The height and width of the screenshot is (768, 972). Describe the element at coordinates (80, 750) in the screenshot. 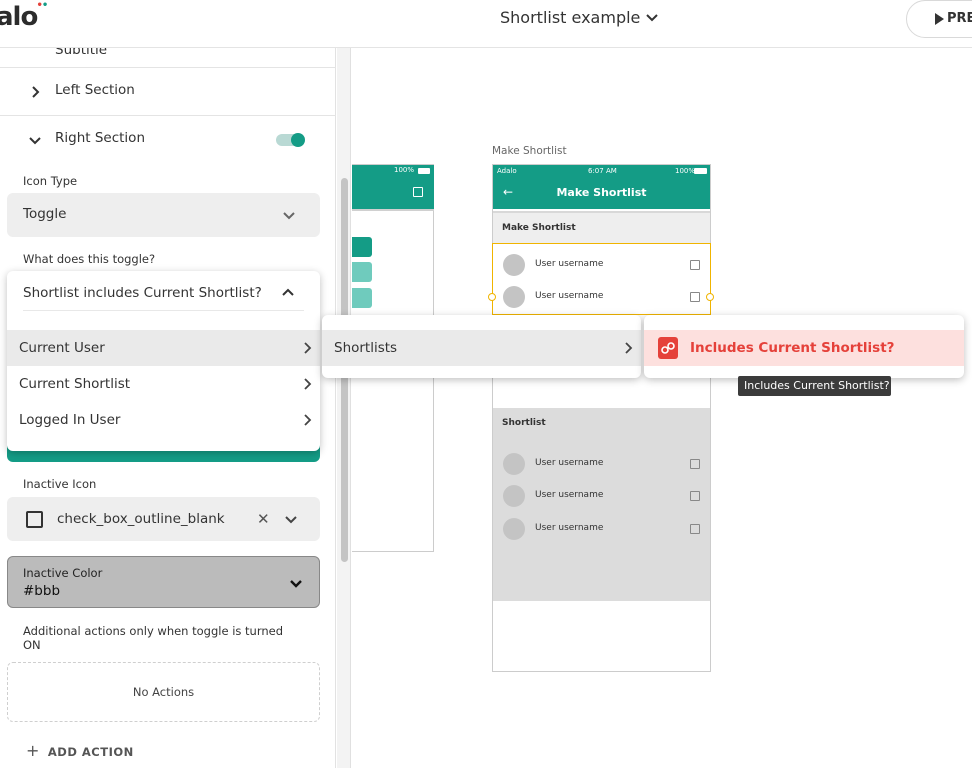

I see `add-action-button: + ADD ACTION` at that location.